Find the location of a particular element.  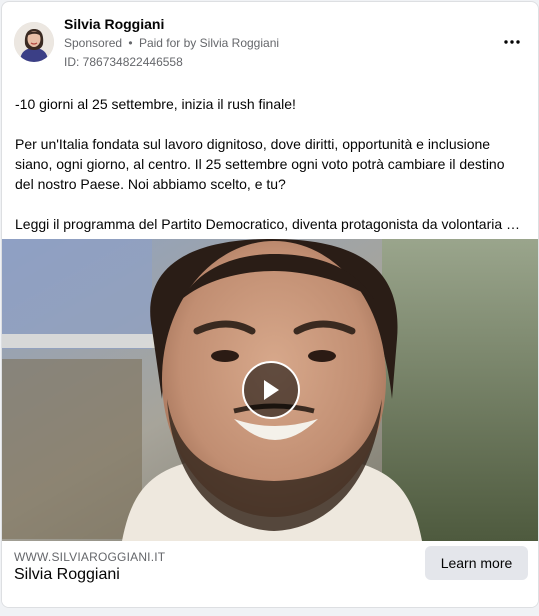

learn-more-button: Learn more is located at coordinates (476, 563).